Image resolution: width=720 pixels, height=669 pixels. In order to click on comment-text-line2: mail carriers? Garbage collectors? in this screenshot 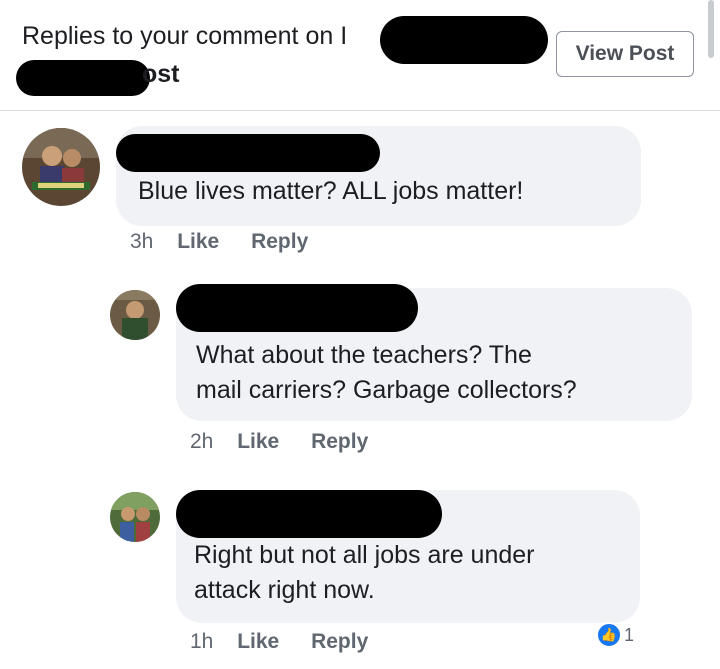, I will do `click(386, 390)`.